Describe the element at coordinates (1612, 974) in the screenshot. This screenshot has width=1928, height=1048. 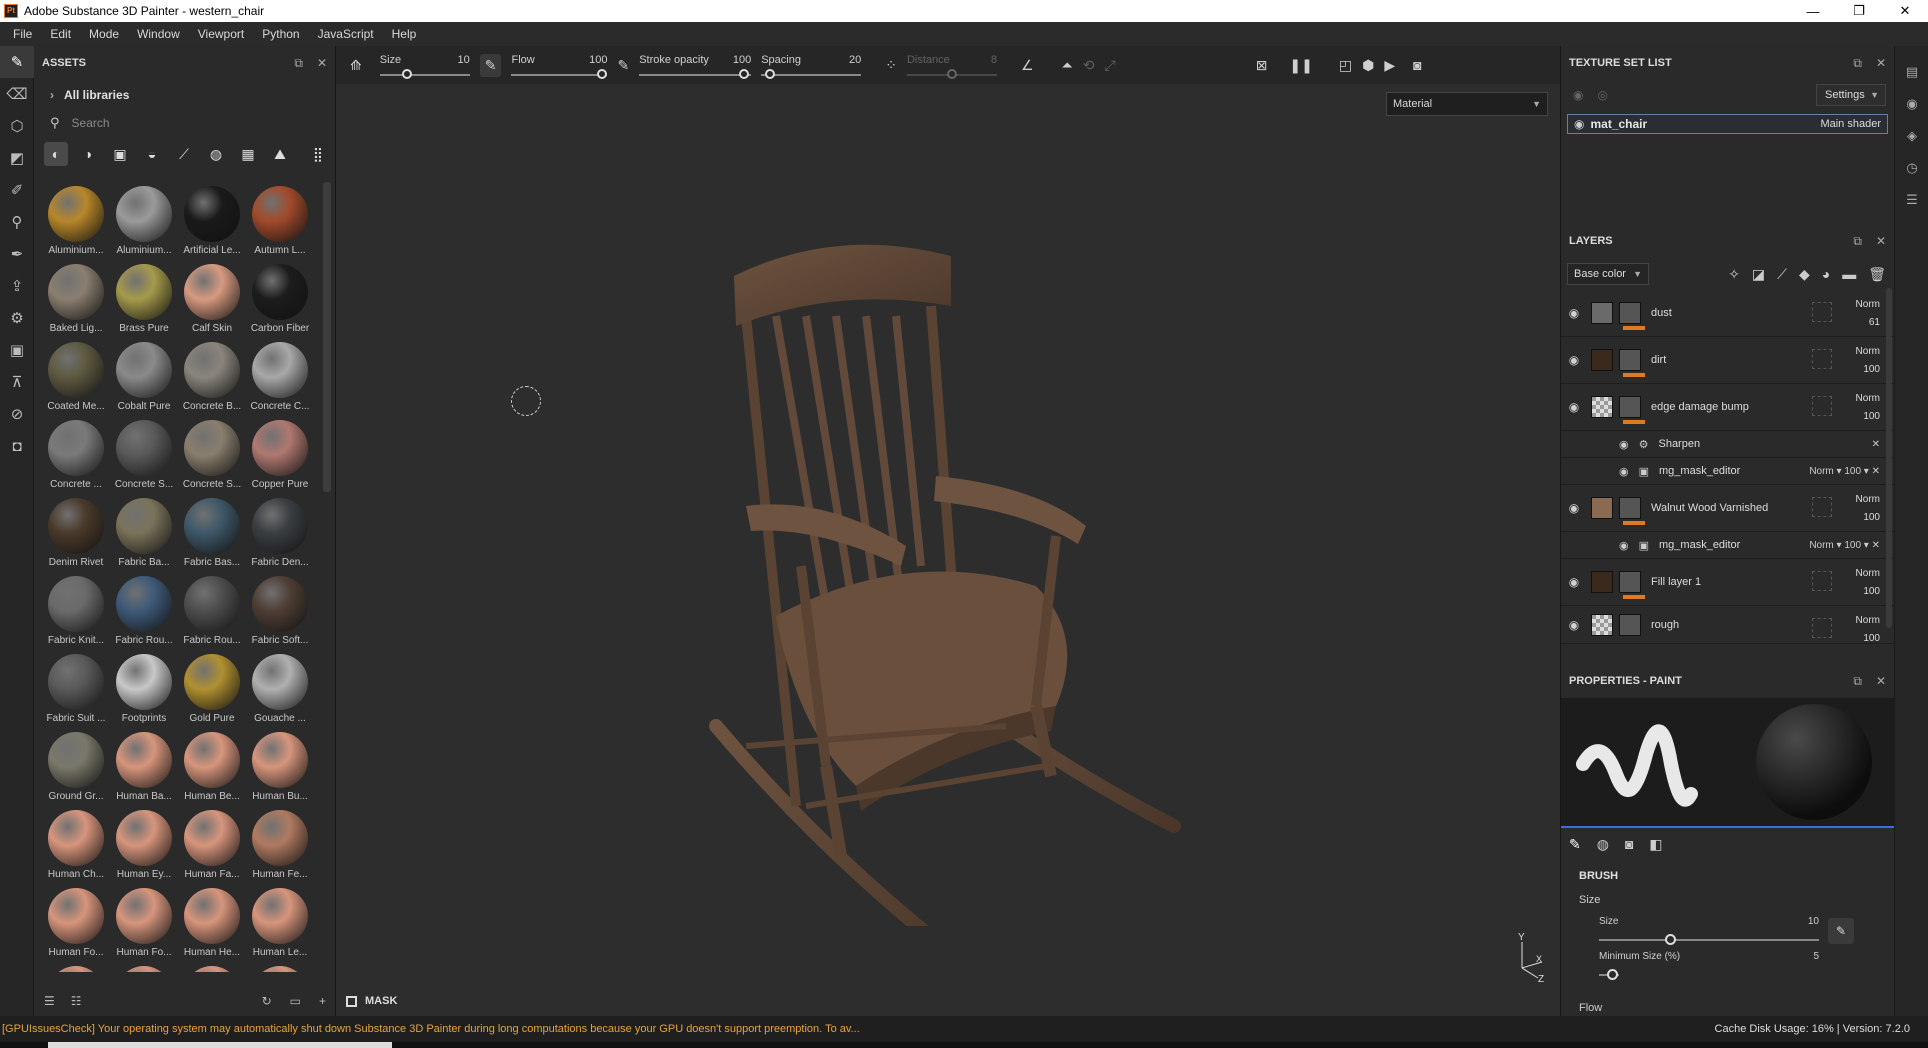
I see `min-size-knob` at that location.